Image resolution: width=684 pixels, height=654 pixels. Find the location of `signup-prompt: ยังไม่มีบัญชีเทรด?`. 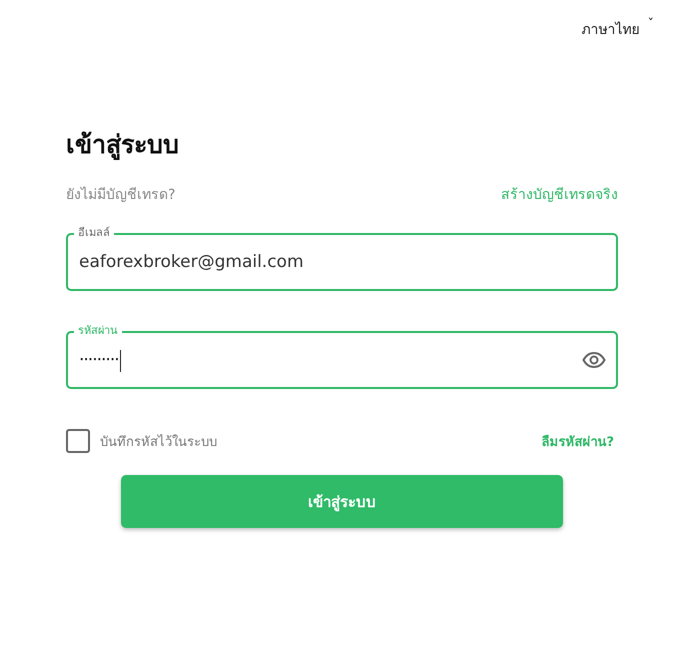

signup-prompt: ยังไม่มีบัญชีเทรด? is located at coordinates (121, 195).